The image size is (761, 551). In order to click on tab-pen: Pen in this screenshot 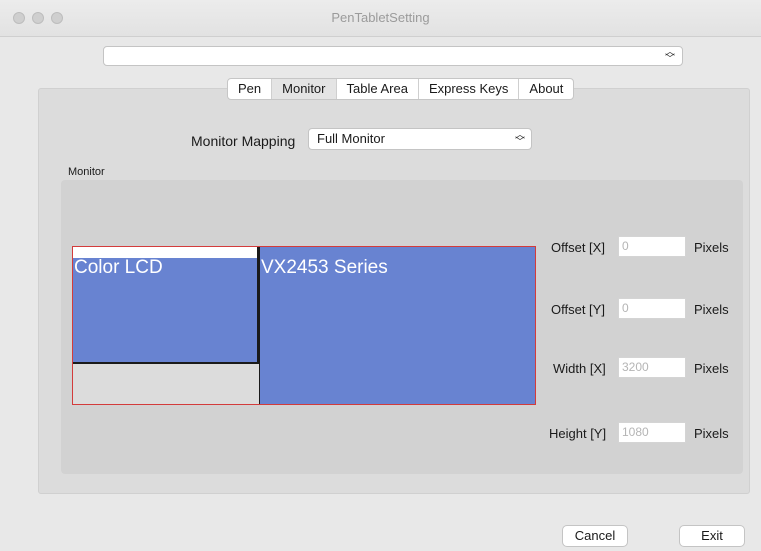, I will do `click(250, 89)`.